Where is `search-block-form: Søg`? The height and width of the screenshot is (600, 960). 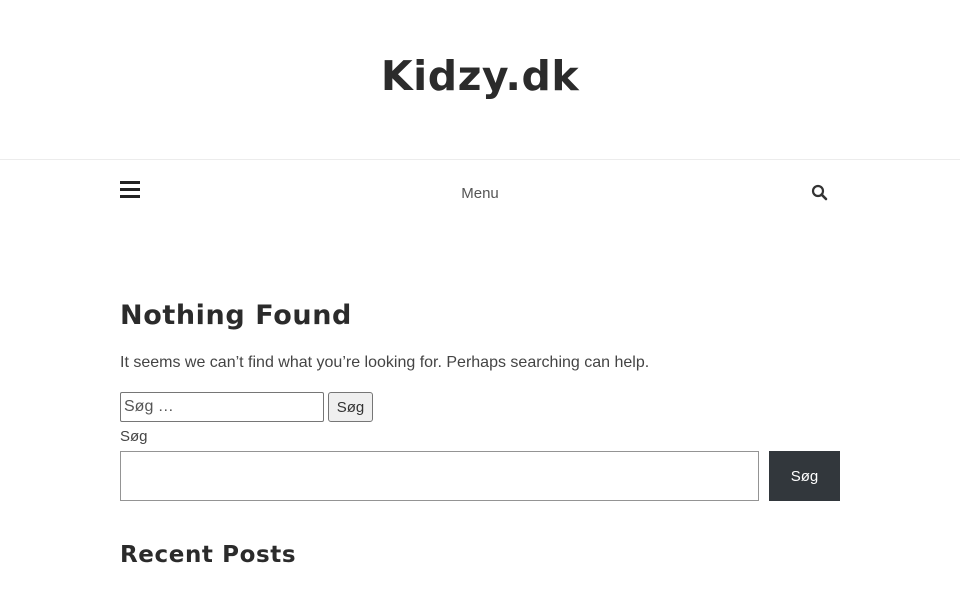 search-block-form: Søg is located at coordinates (480, 476).